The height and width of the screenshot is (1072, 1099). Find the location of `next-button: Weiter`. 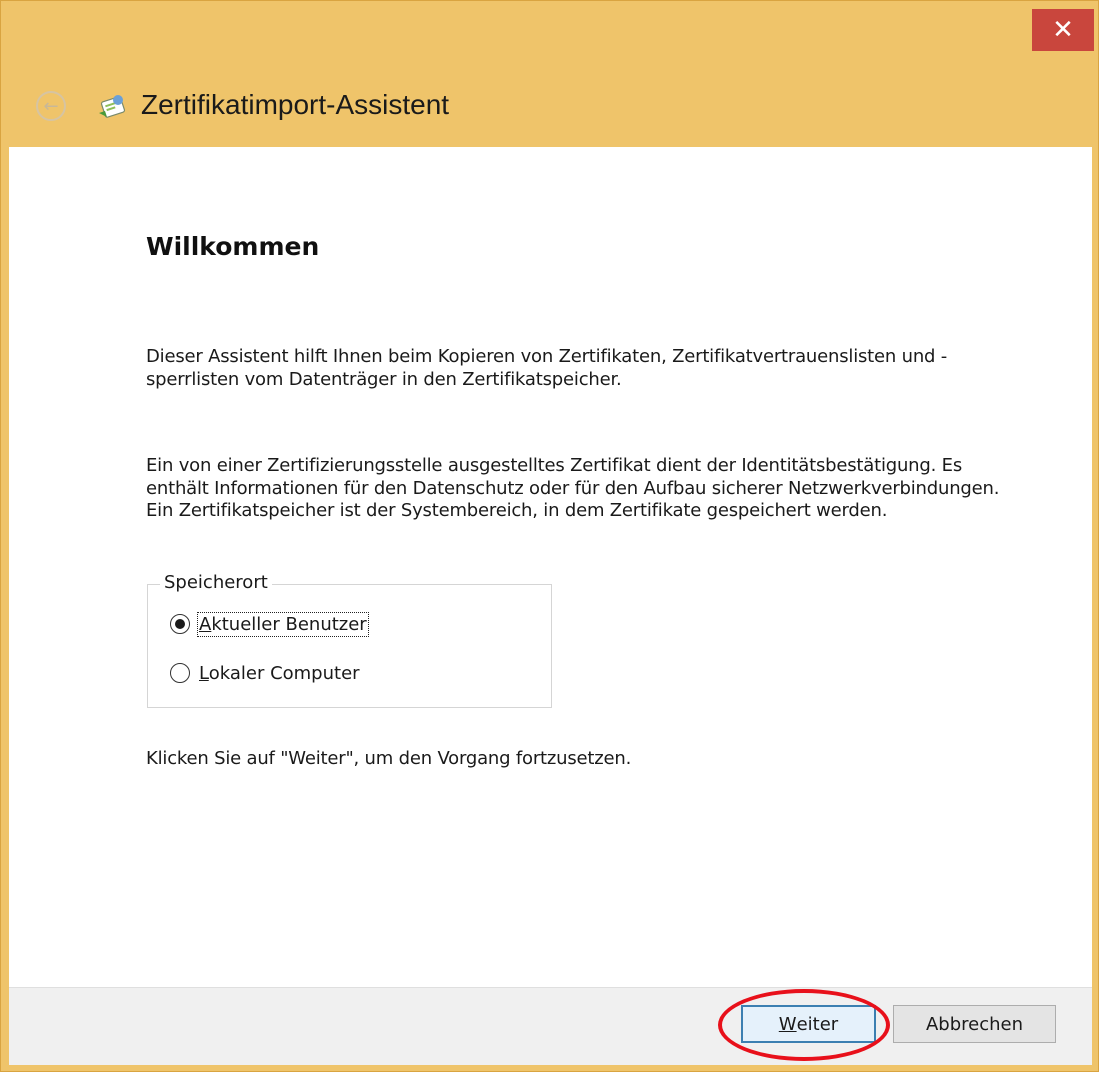

next-button: Weiter is located at coordinates (808, 1024).